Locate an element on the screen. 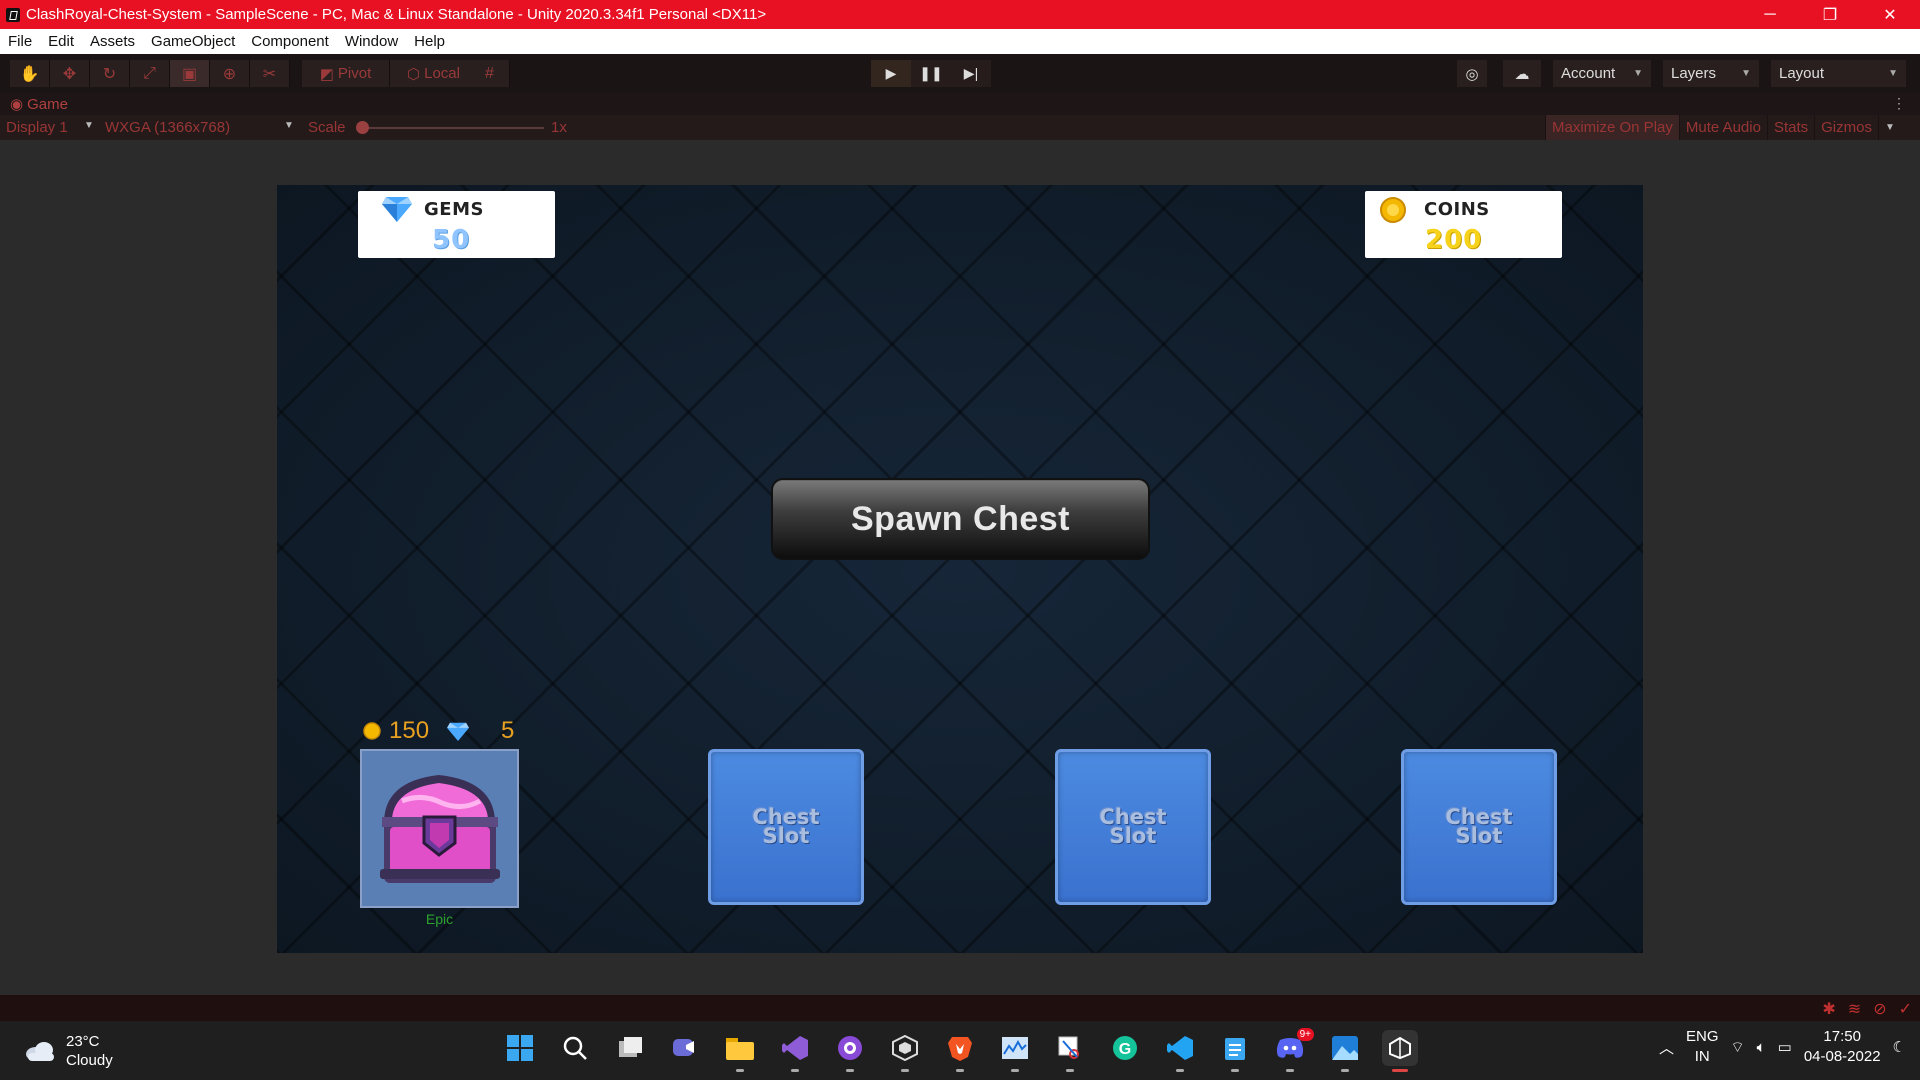 This screenshot has height=1080, width=1920. task-view-icon is located at coordinates (630, 1048).